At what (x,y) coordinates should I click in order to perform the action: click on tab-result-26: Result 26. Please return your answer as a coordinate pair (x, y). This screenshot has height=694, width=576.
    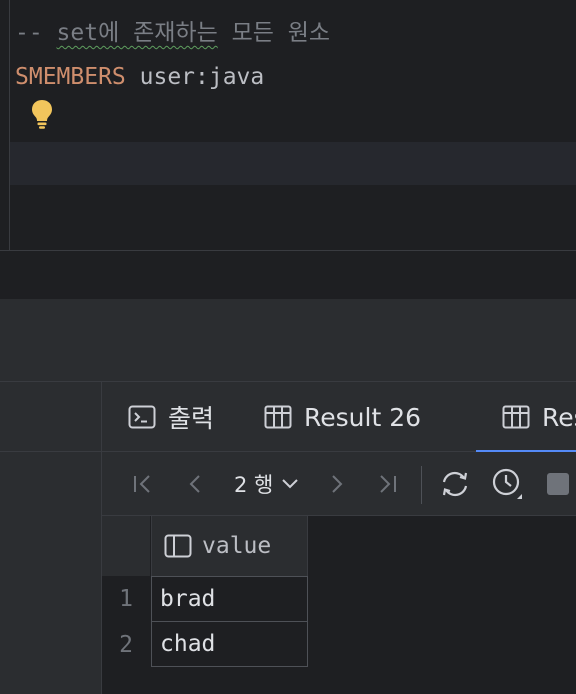
    Looking at the image, I should click on (342, 417).